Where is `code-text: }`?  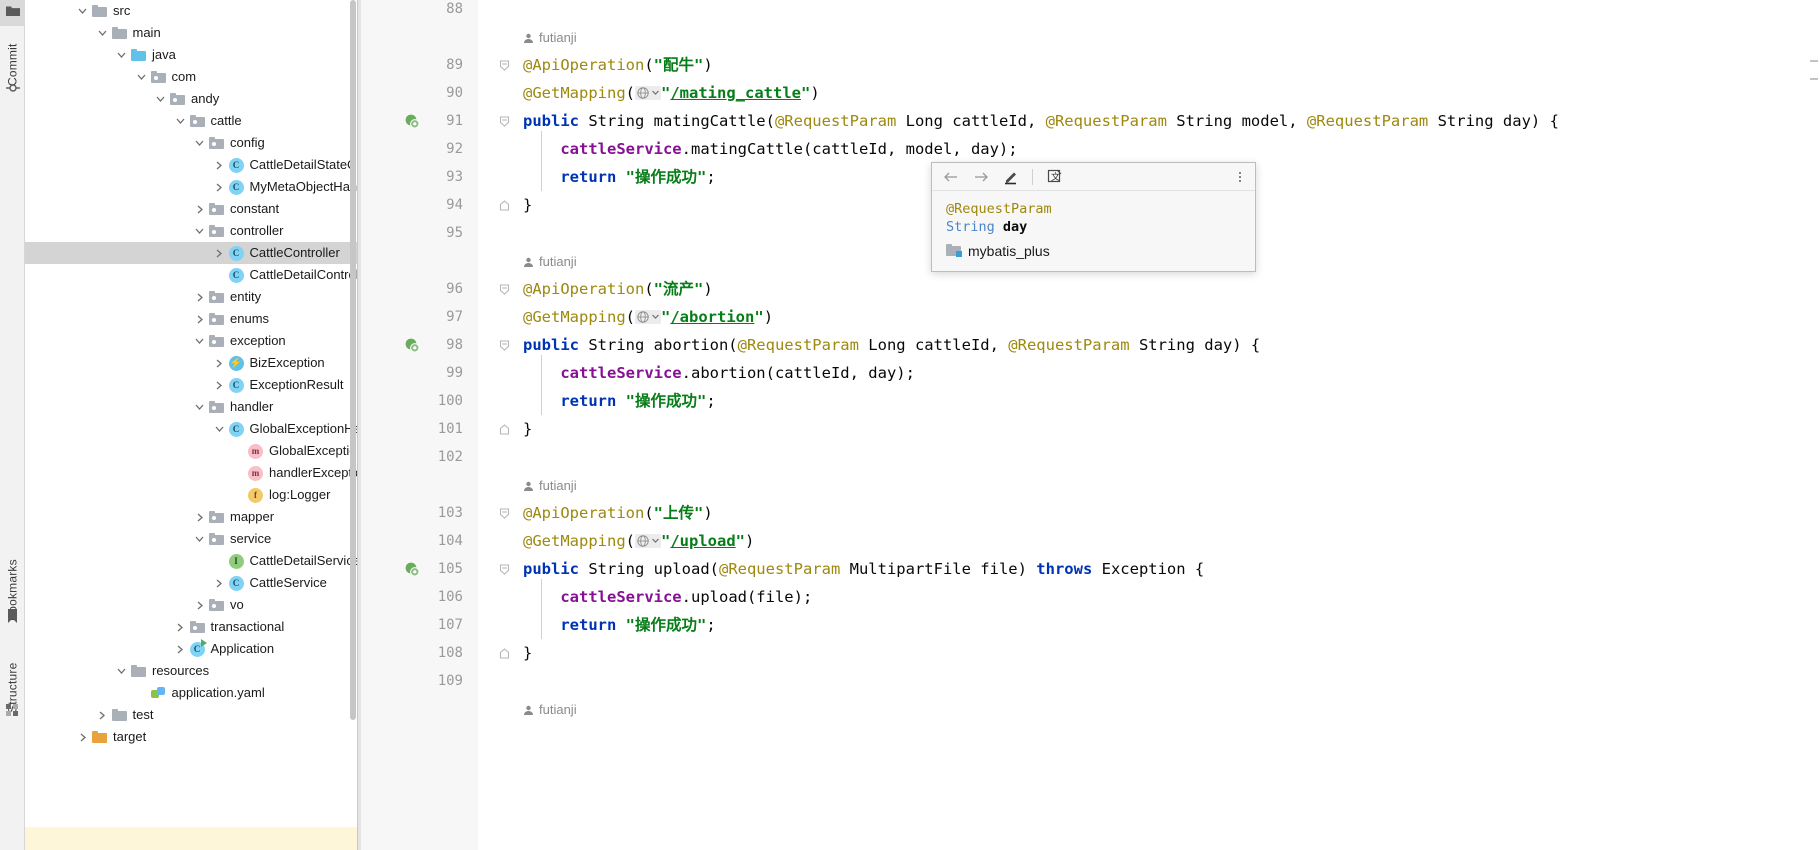 code-text: } is located at coordinates (1171, 653).